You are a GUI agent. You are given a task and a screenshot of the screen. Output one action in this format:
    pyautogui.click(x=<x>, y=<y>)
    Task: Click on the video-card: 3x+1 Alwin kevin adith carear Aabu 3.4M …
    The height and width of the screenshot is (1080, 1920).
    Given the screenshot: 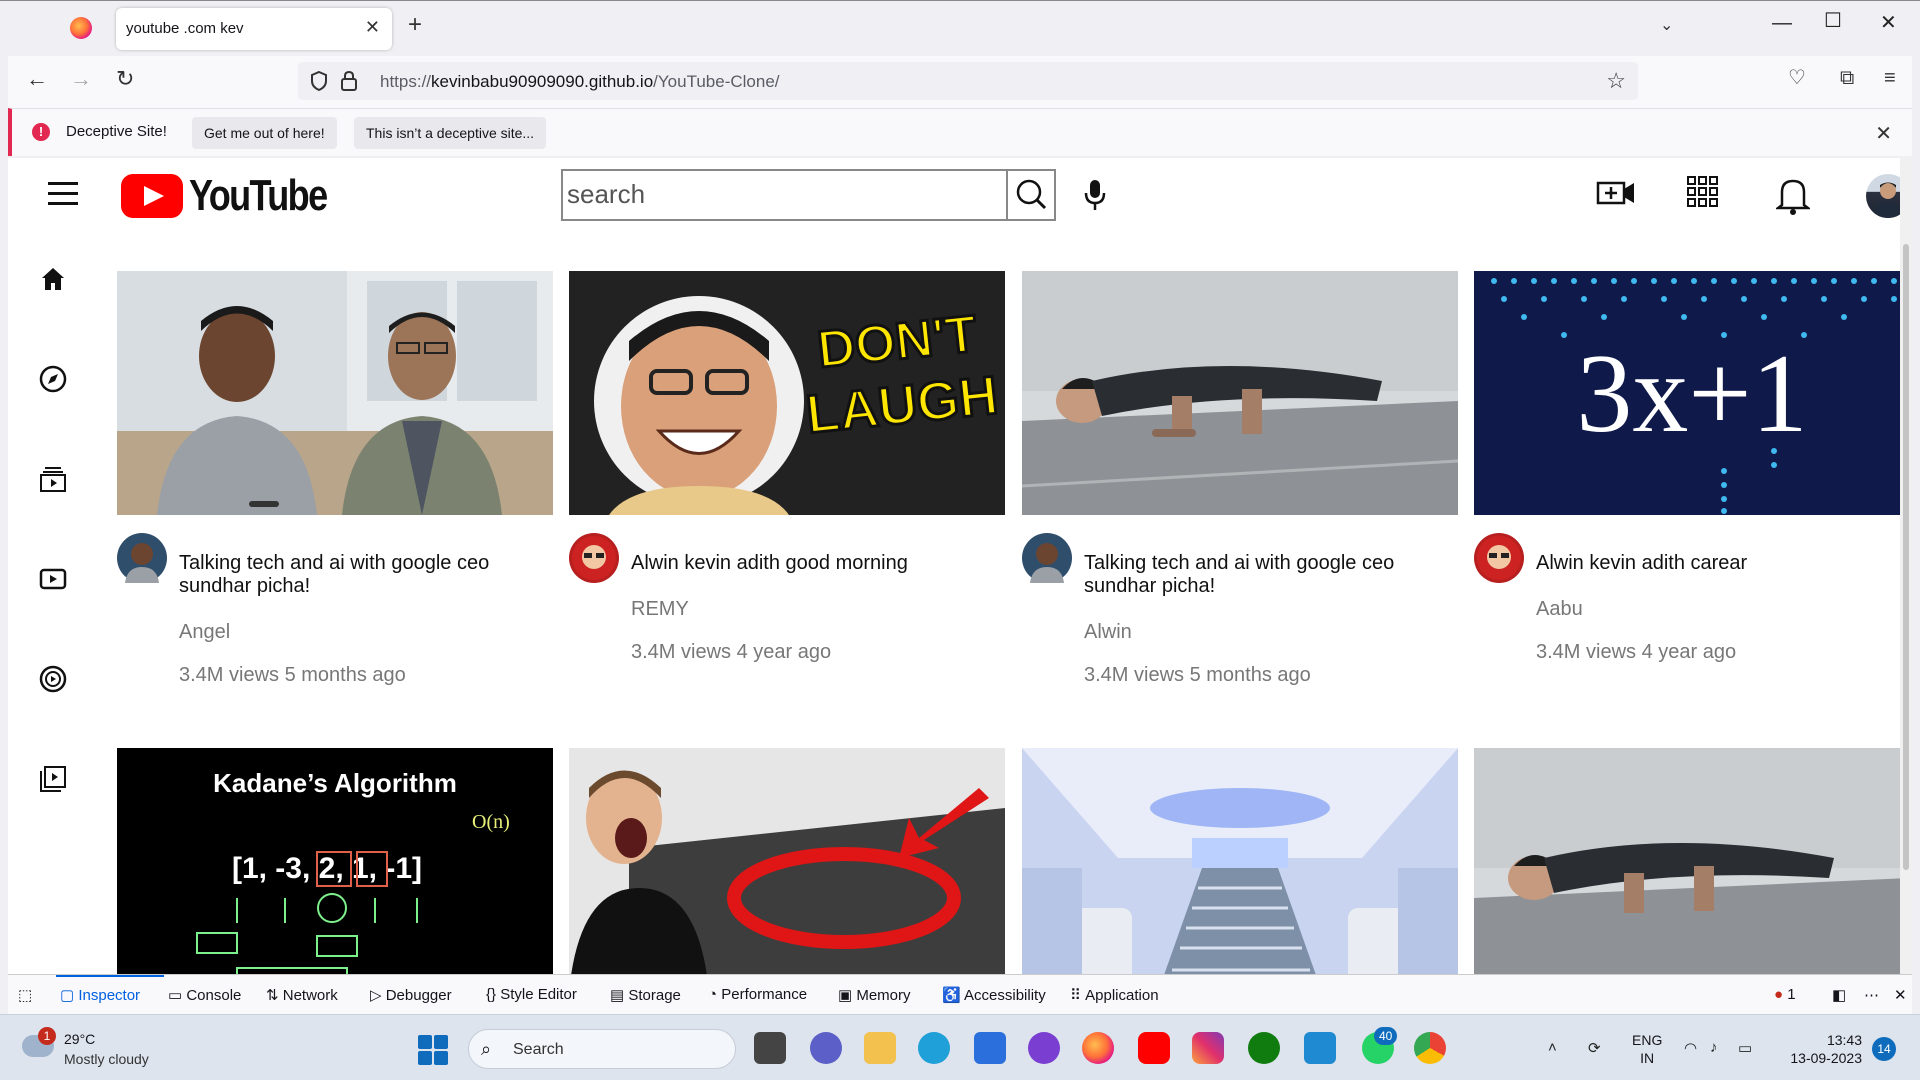 What is the action you would take?
    pyautogui.click(x=1690, y=467)
    